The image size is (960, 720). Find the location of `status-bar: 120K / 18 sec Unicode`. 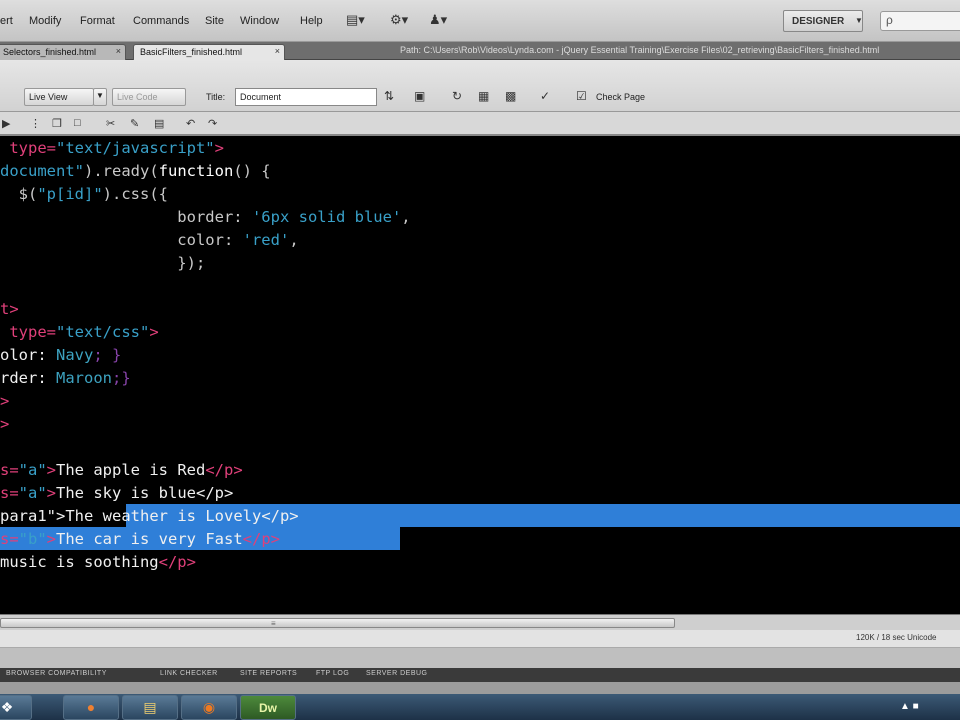

status-bar: 120K / 18 sec Unicode is located at coordinates (480, 639).